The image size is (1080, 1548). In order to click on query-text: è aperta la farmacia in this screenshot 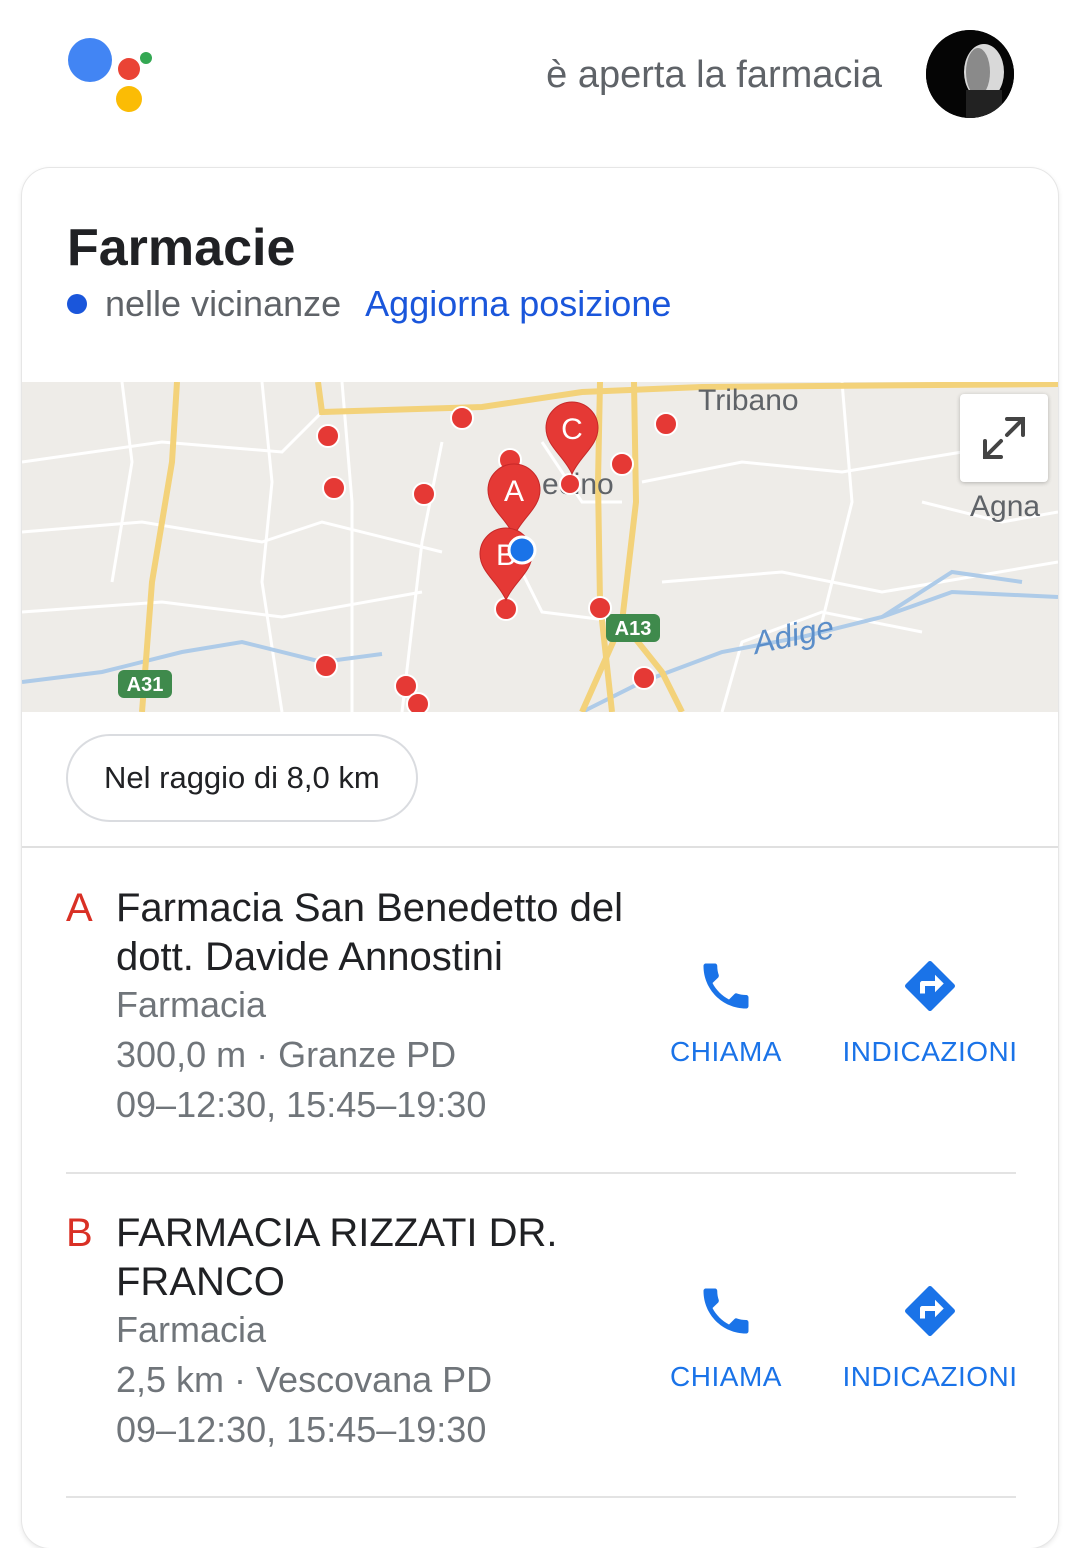, I will do `click(714, 75)`.